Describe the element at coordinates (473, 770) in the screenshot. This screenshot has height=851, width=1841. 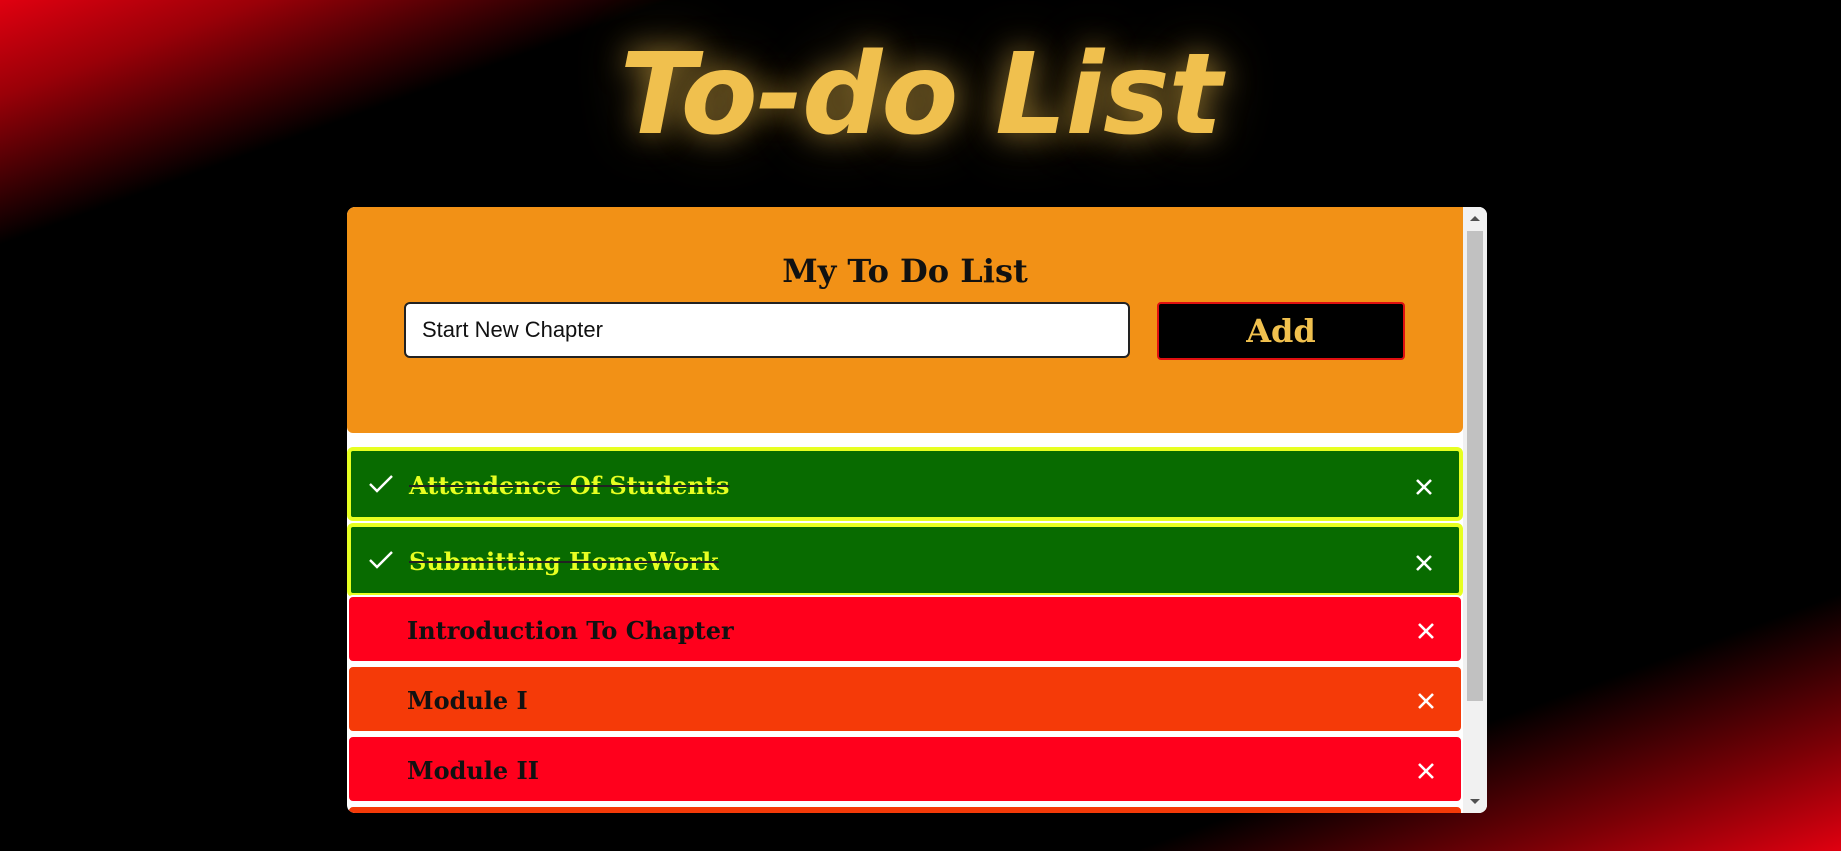
I see `task-label: Module II` at that location.